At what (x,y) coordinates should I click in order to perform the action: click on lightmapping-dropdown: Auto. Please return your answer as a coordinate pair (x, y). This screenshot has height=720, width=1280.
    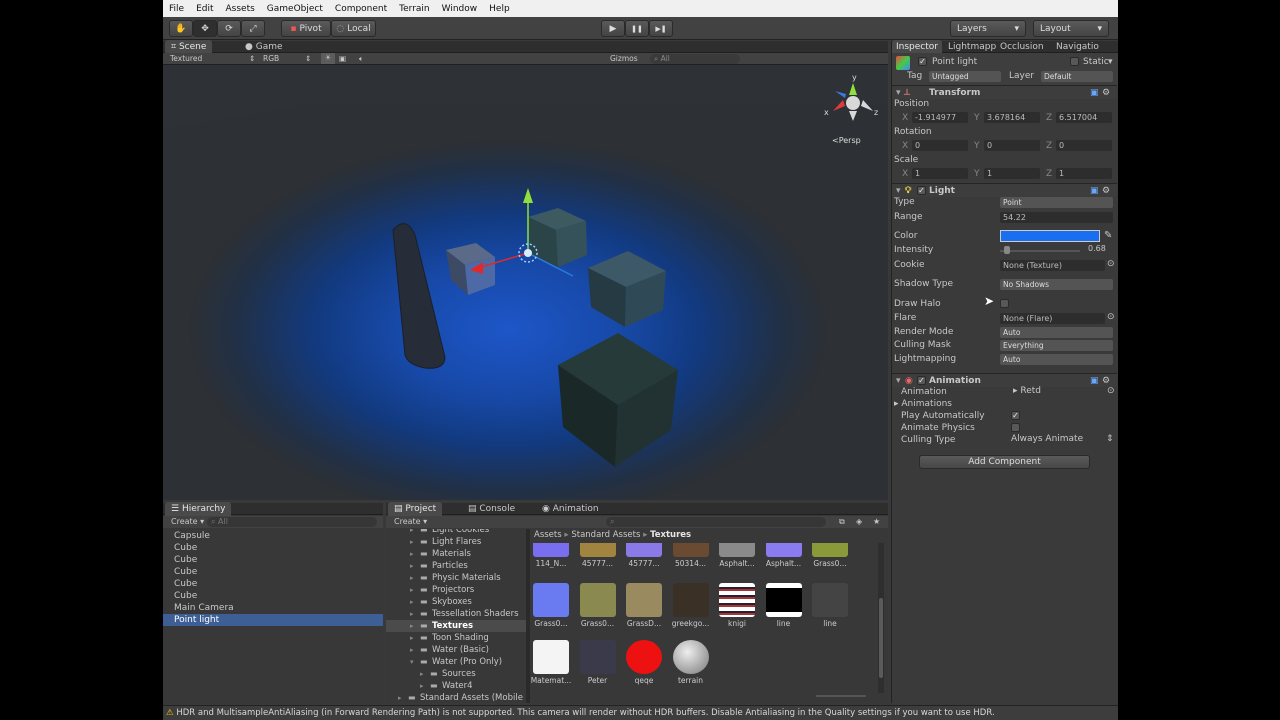
    Looking at the image, I should click on (1056, 359).